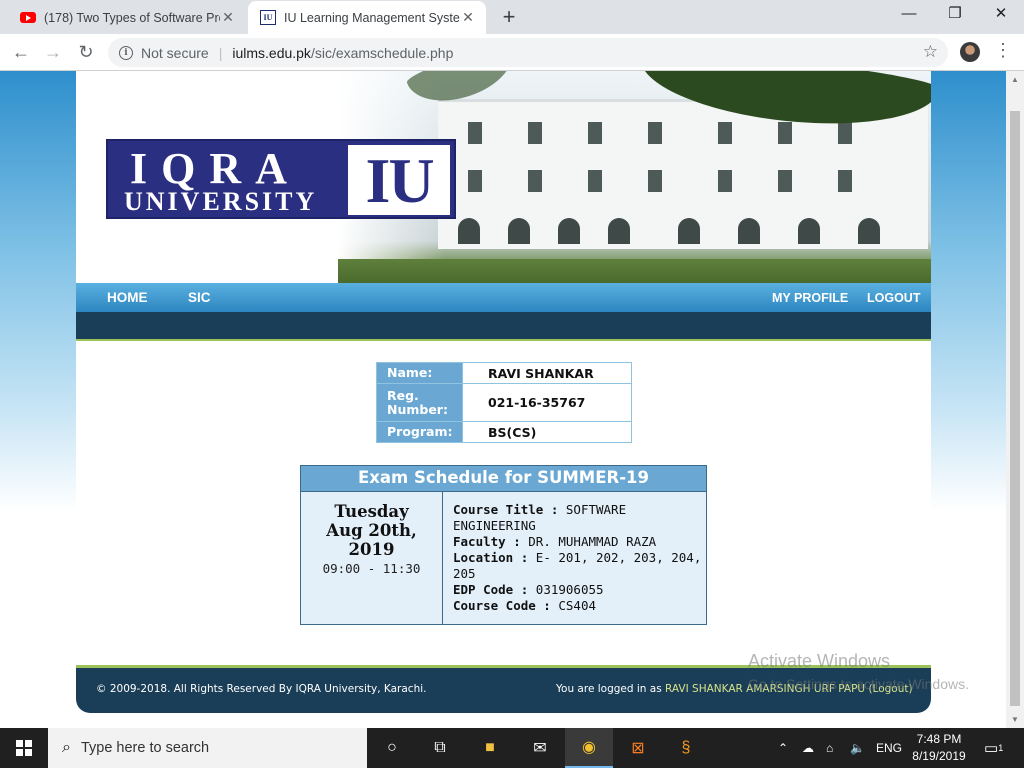 Image resolution: width=1024 pixels, height=768 pixels. I want to click on exam-date-cell: Tuesday Aug 20th, 2019 09:00 - 11:30, so click(372, 558).